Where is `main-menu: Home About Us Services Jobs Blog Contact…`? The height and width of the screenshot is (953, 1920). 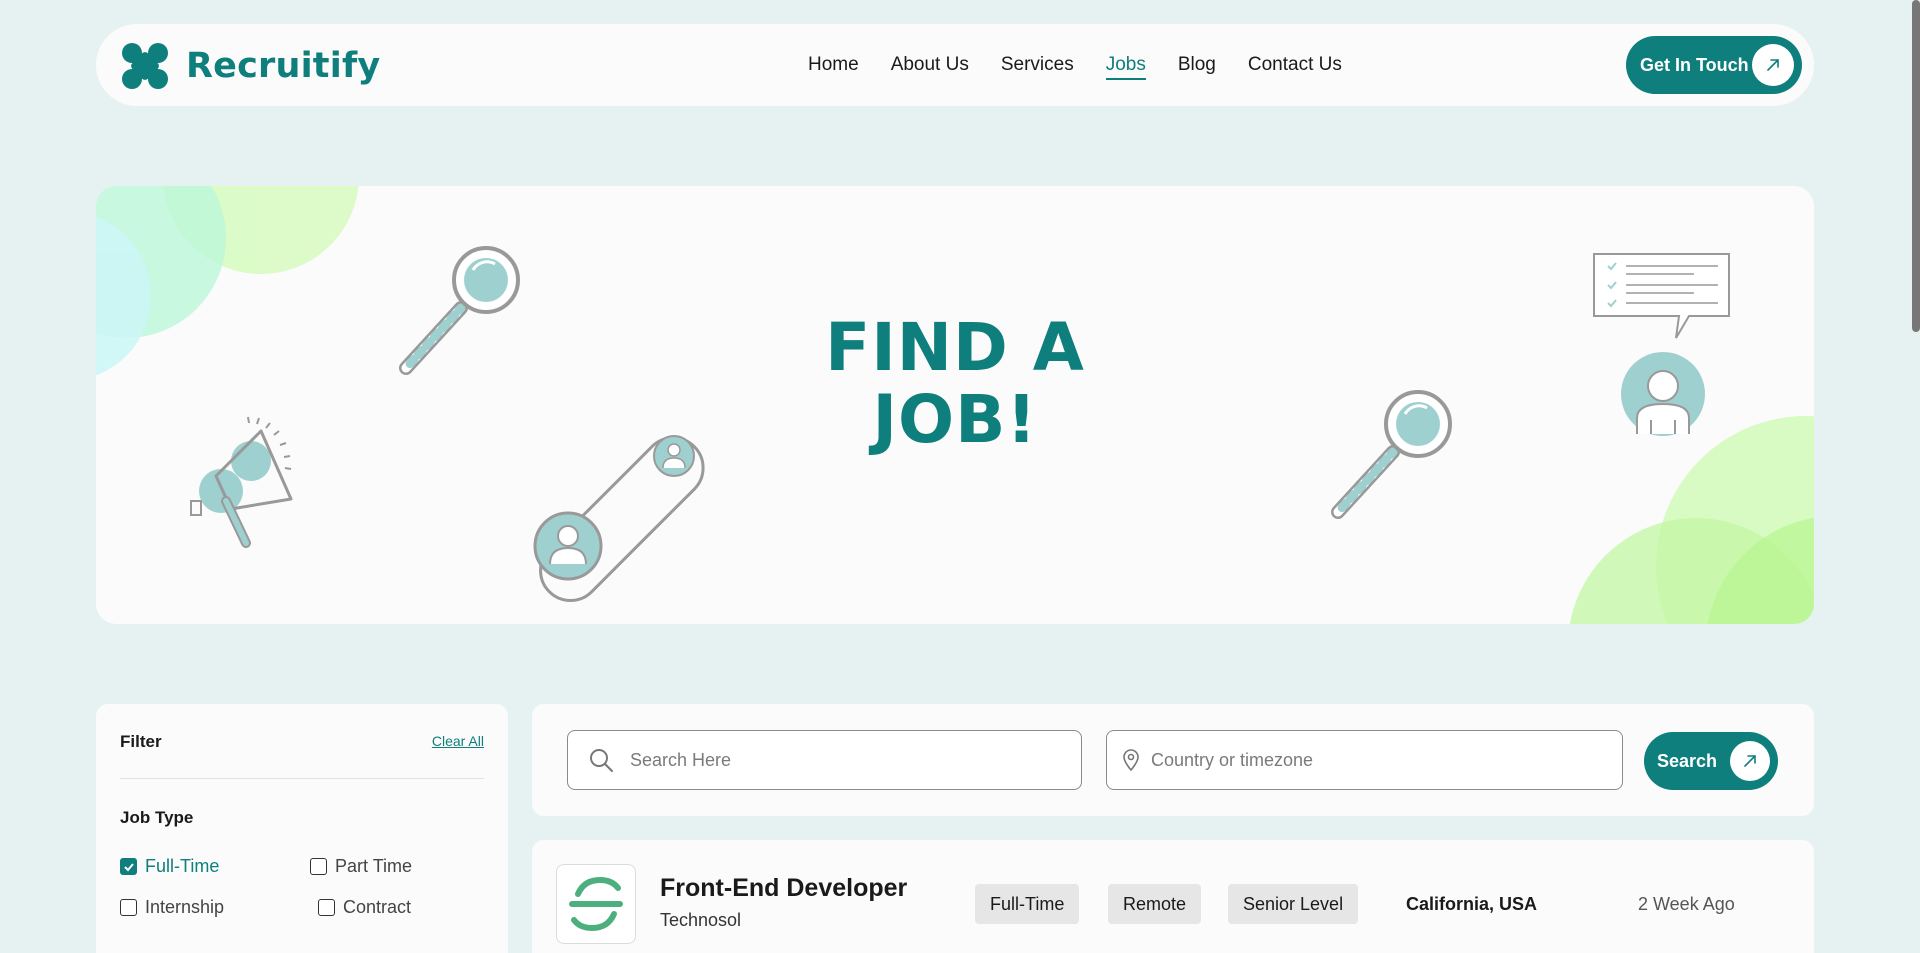 main-menu: Home About Us Services Jobs Blog Contact… is located at coordinates (1091, 67).